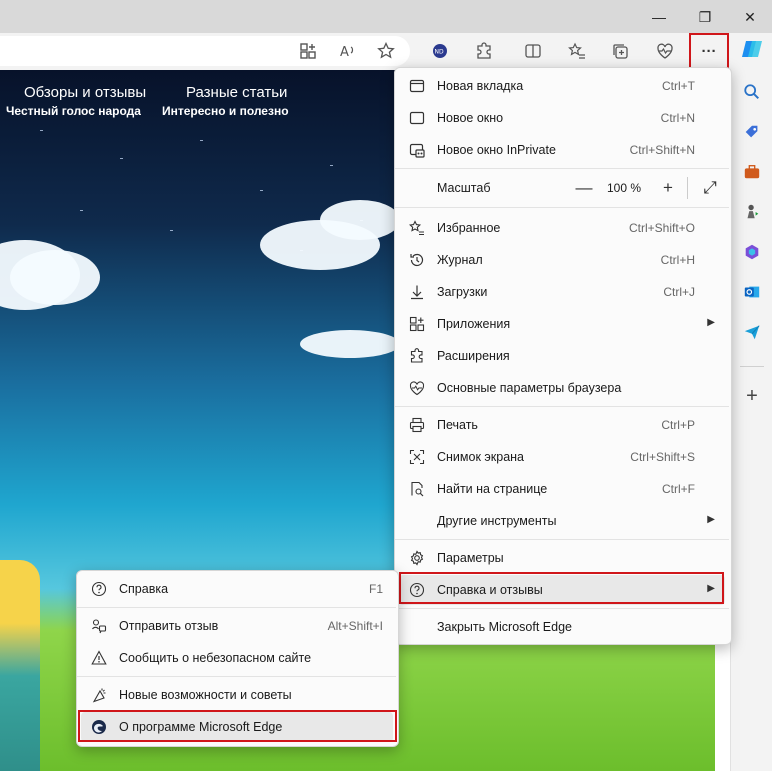 The image size is (772, 771). What do you see at coordinates (662, 150) in the screenshot?
I see `menu-item-shortcut: Ctrl+Shift+N` at bounding box center [662, 150].